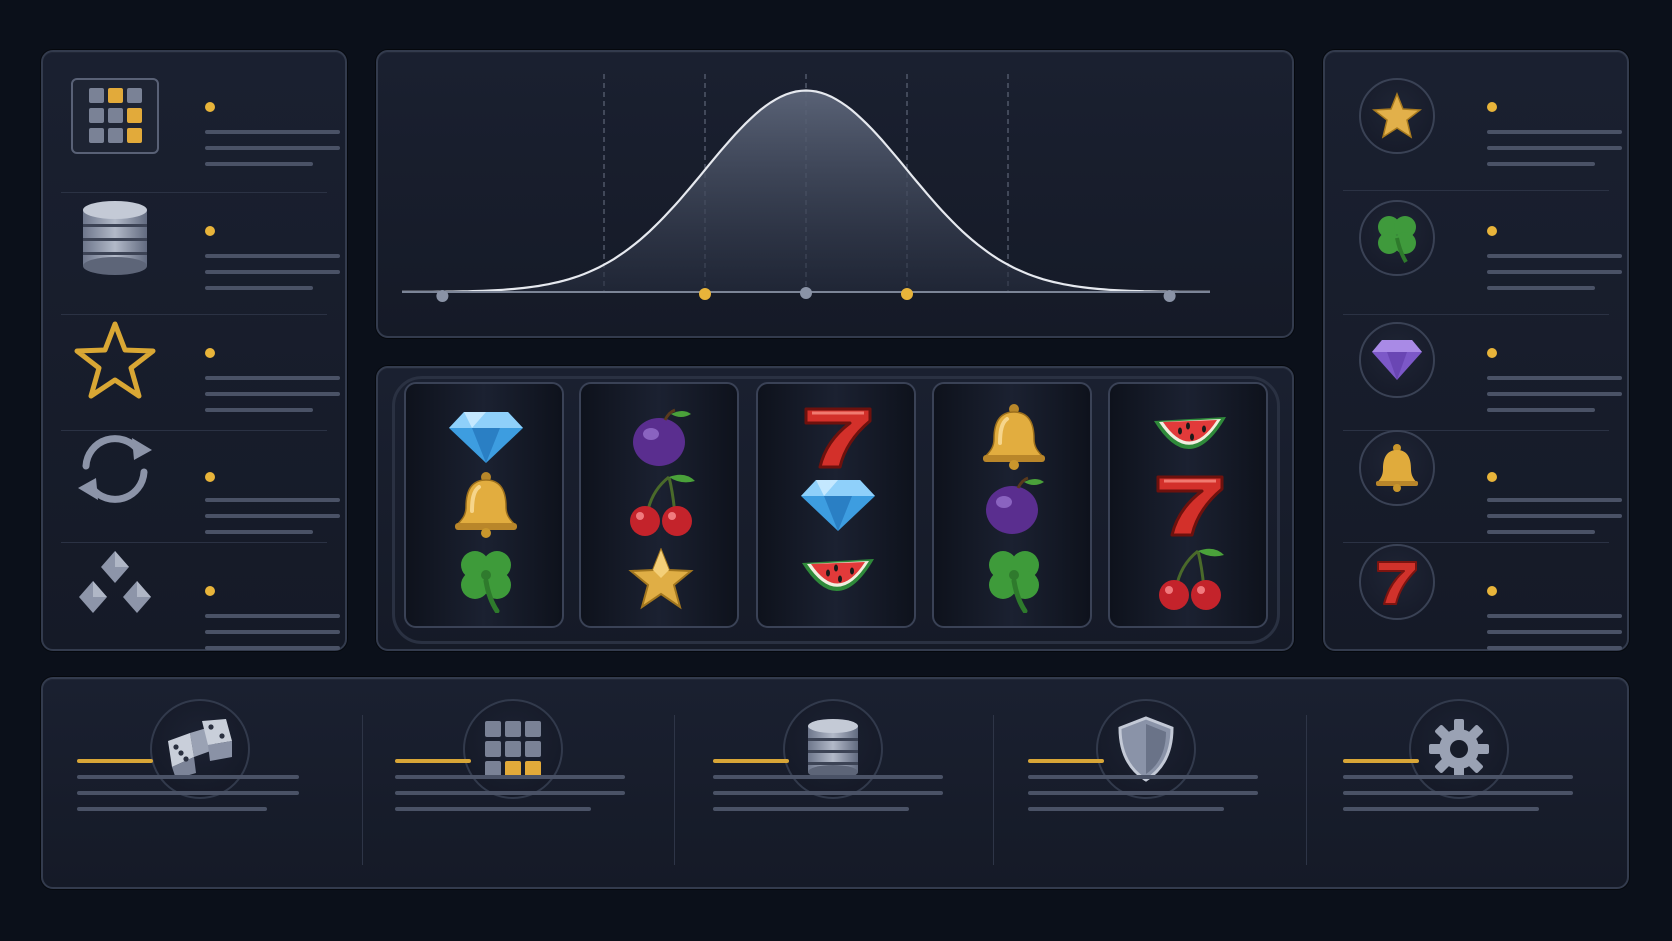 The image size is (1672, 941). Describe the element at coordinates (1146, 749) in the screenshot. I see `shield-icon` at that location.